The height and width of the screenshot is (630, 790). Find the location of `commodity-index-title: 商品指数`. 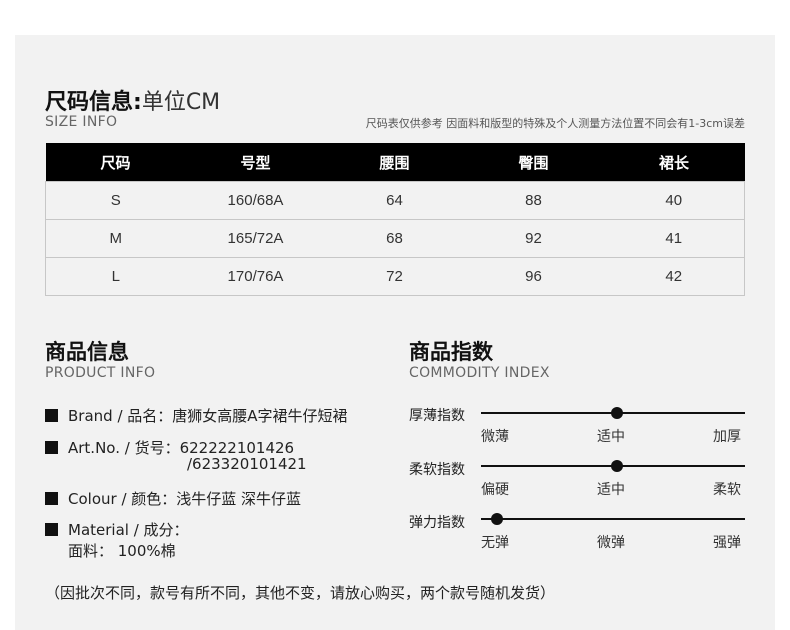

commodity-index-title: 商品指数 is located at coordinates (451, 352).